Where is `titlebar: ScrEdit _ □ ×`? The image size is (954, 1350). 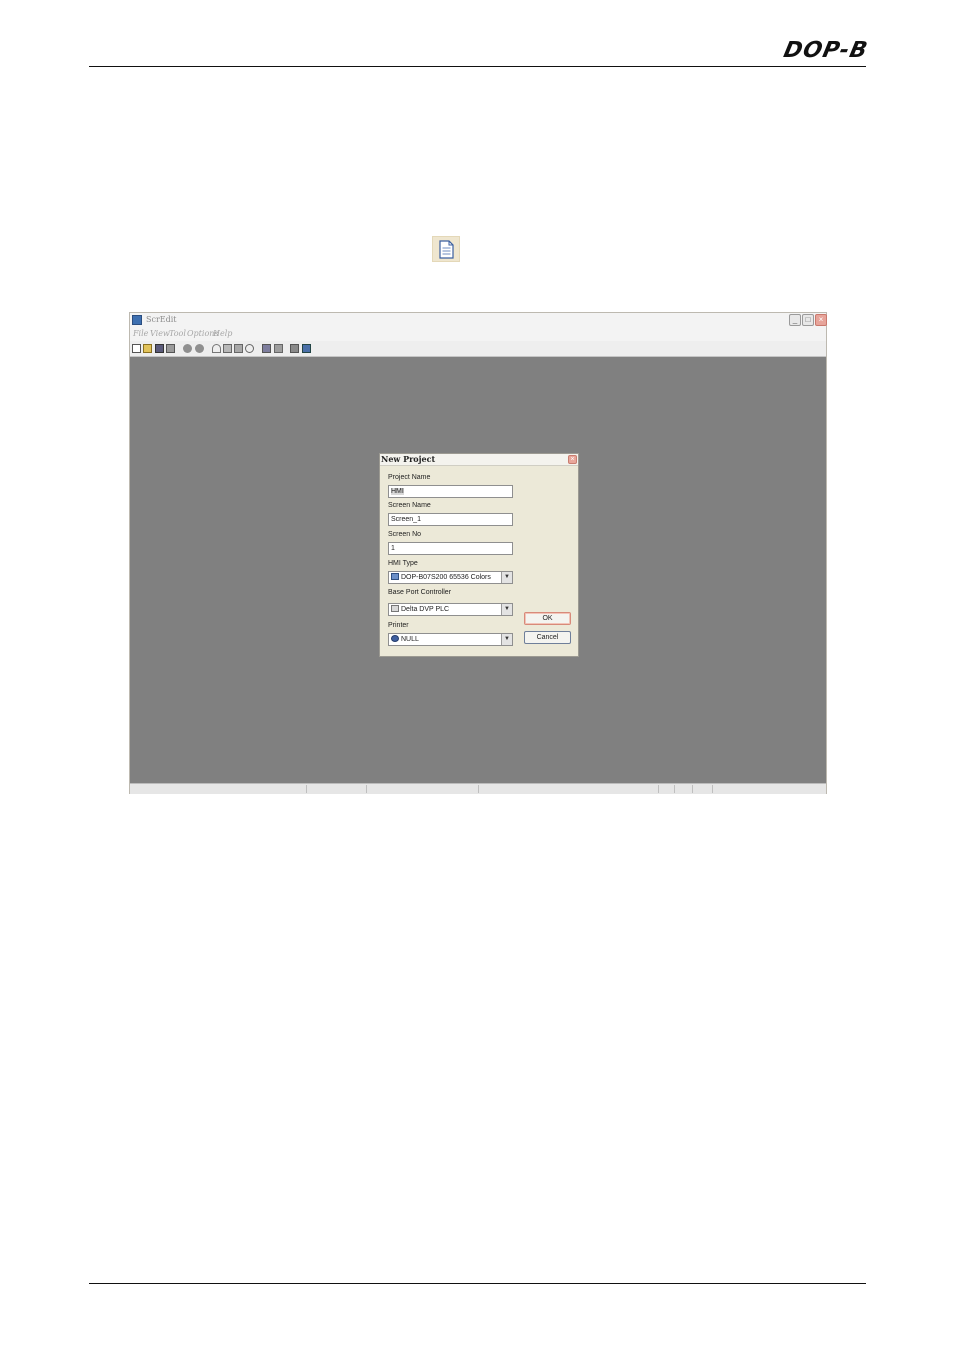
titlebar: ScrEdit _ □ × is located at coordinates (478, 321).